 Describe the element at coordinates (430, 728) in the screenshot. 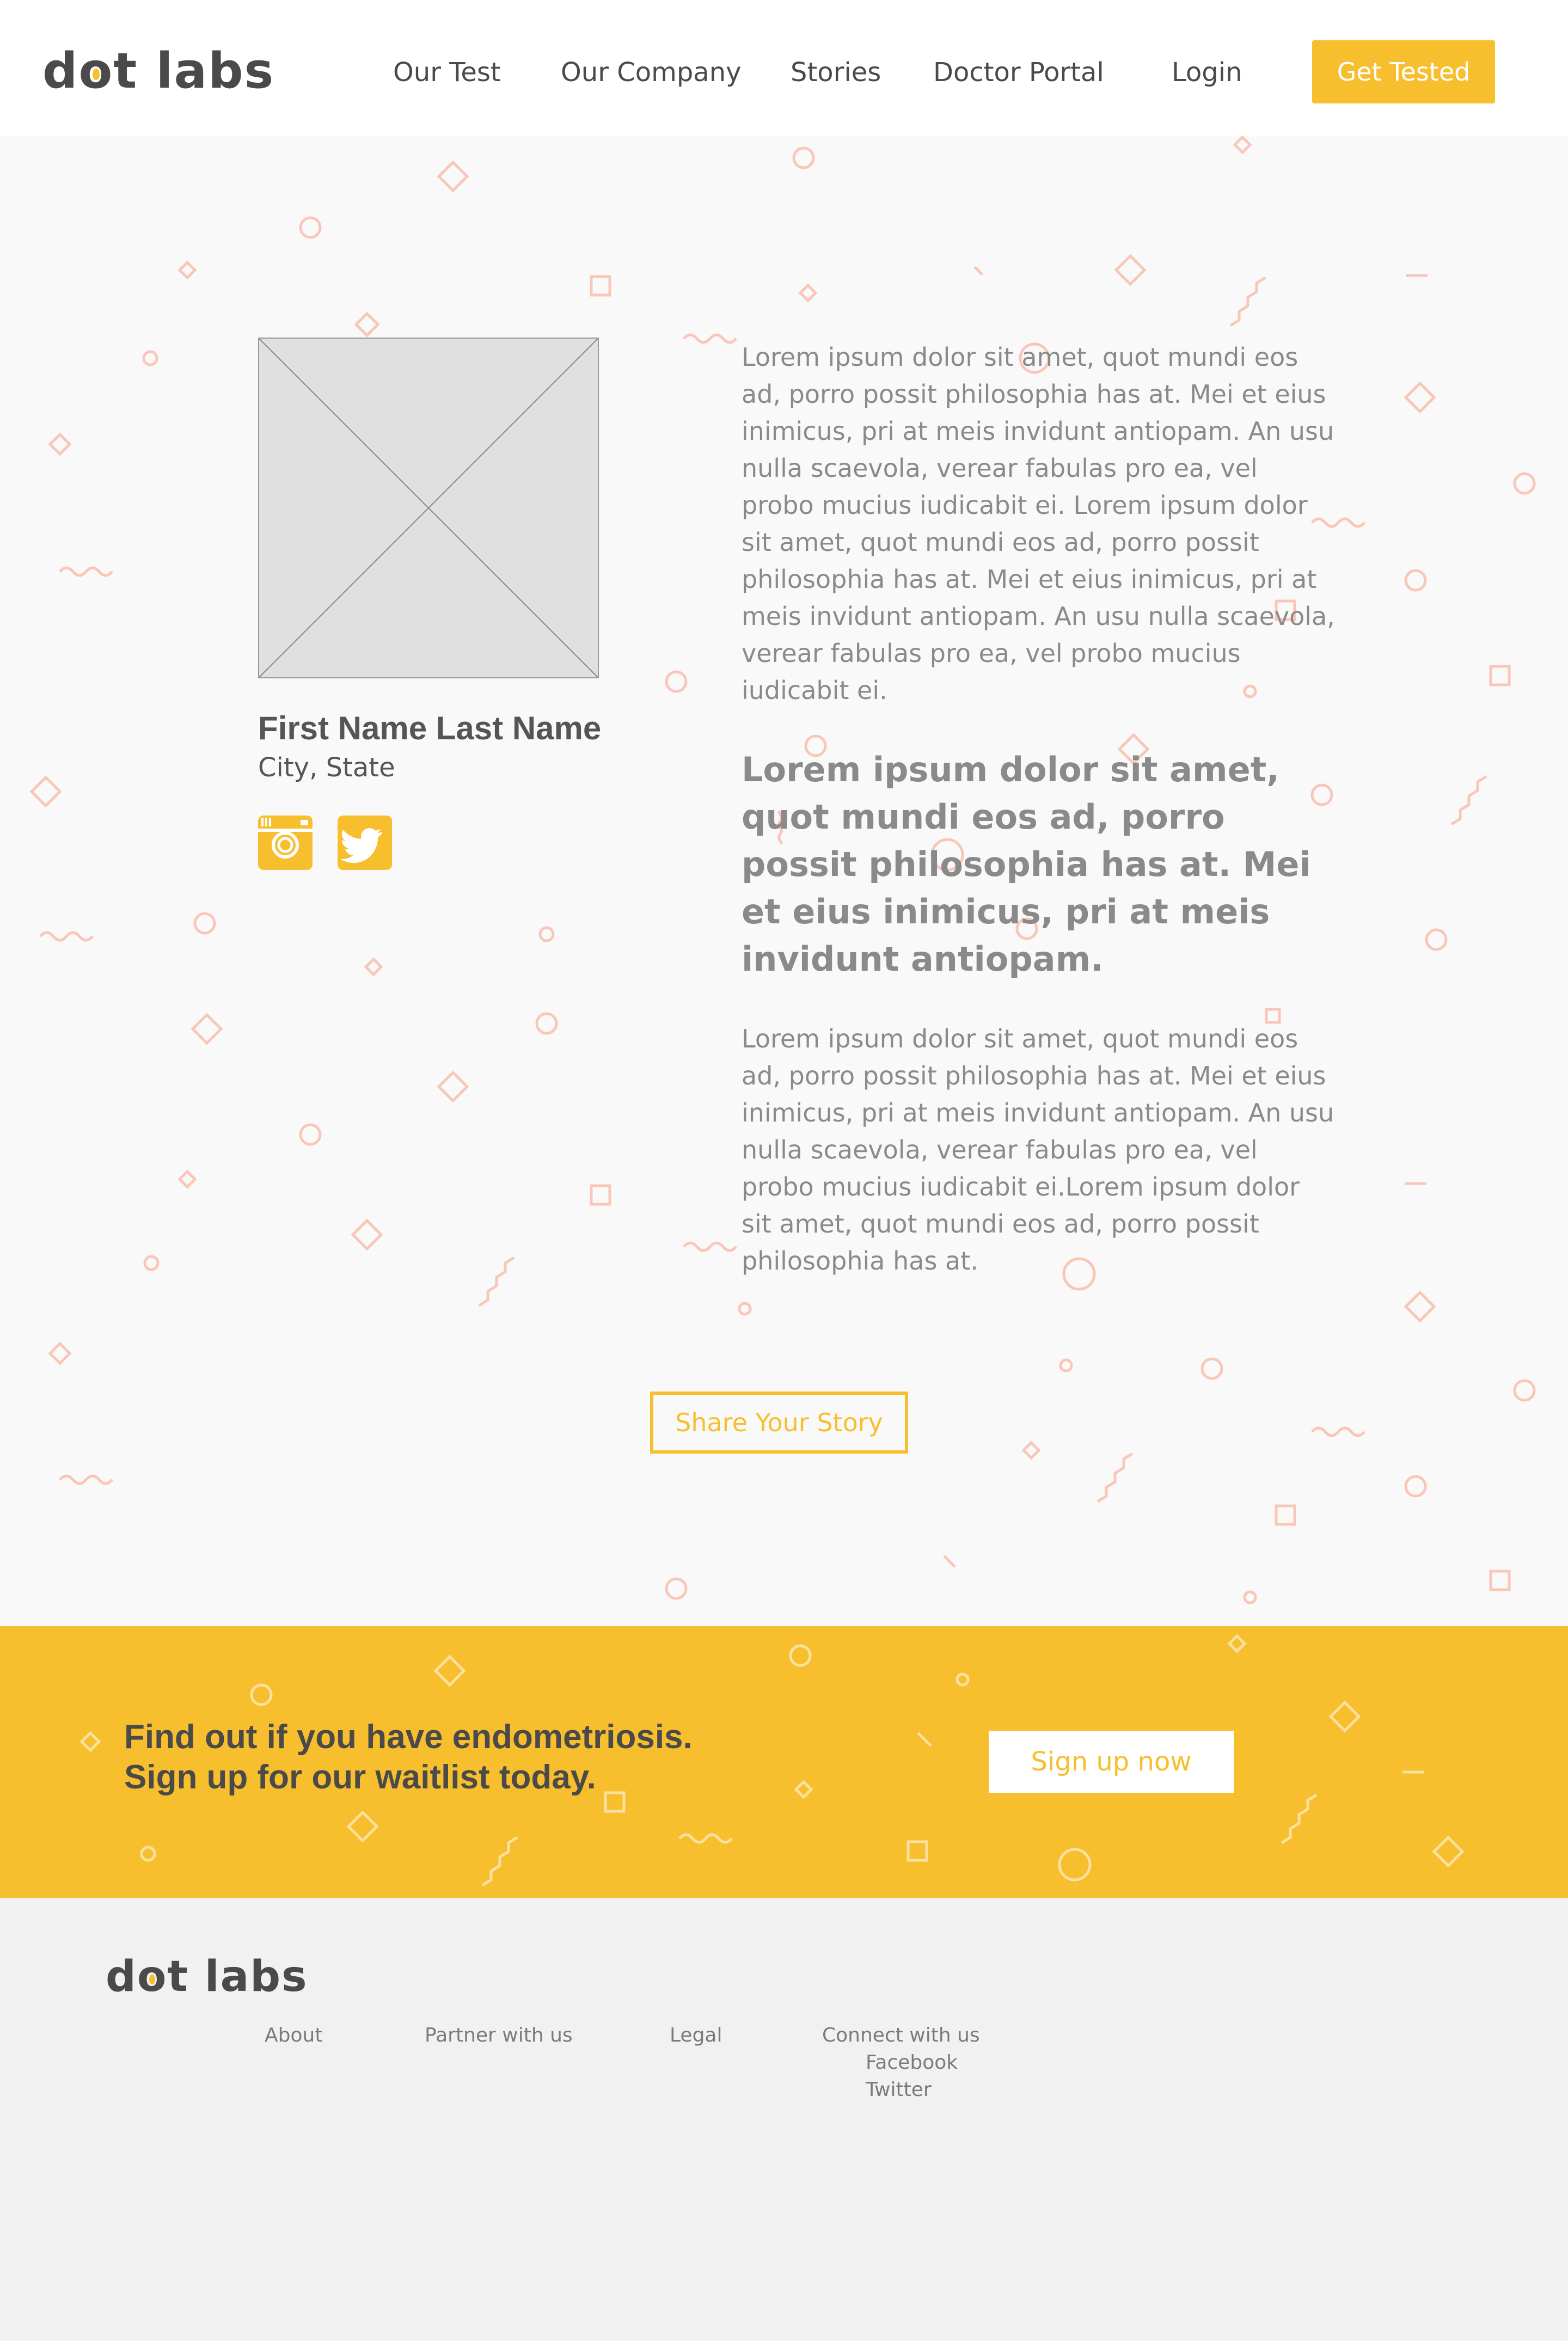

I see `person-name: First Name Last Name` at that location.